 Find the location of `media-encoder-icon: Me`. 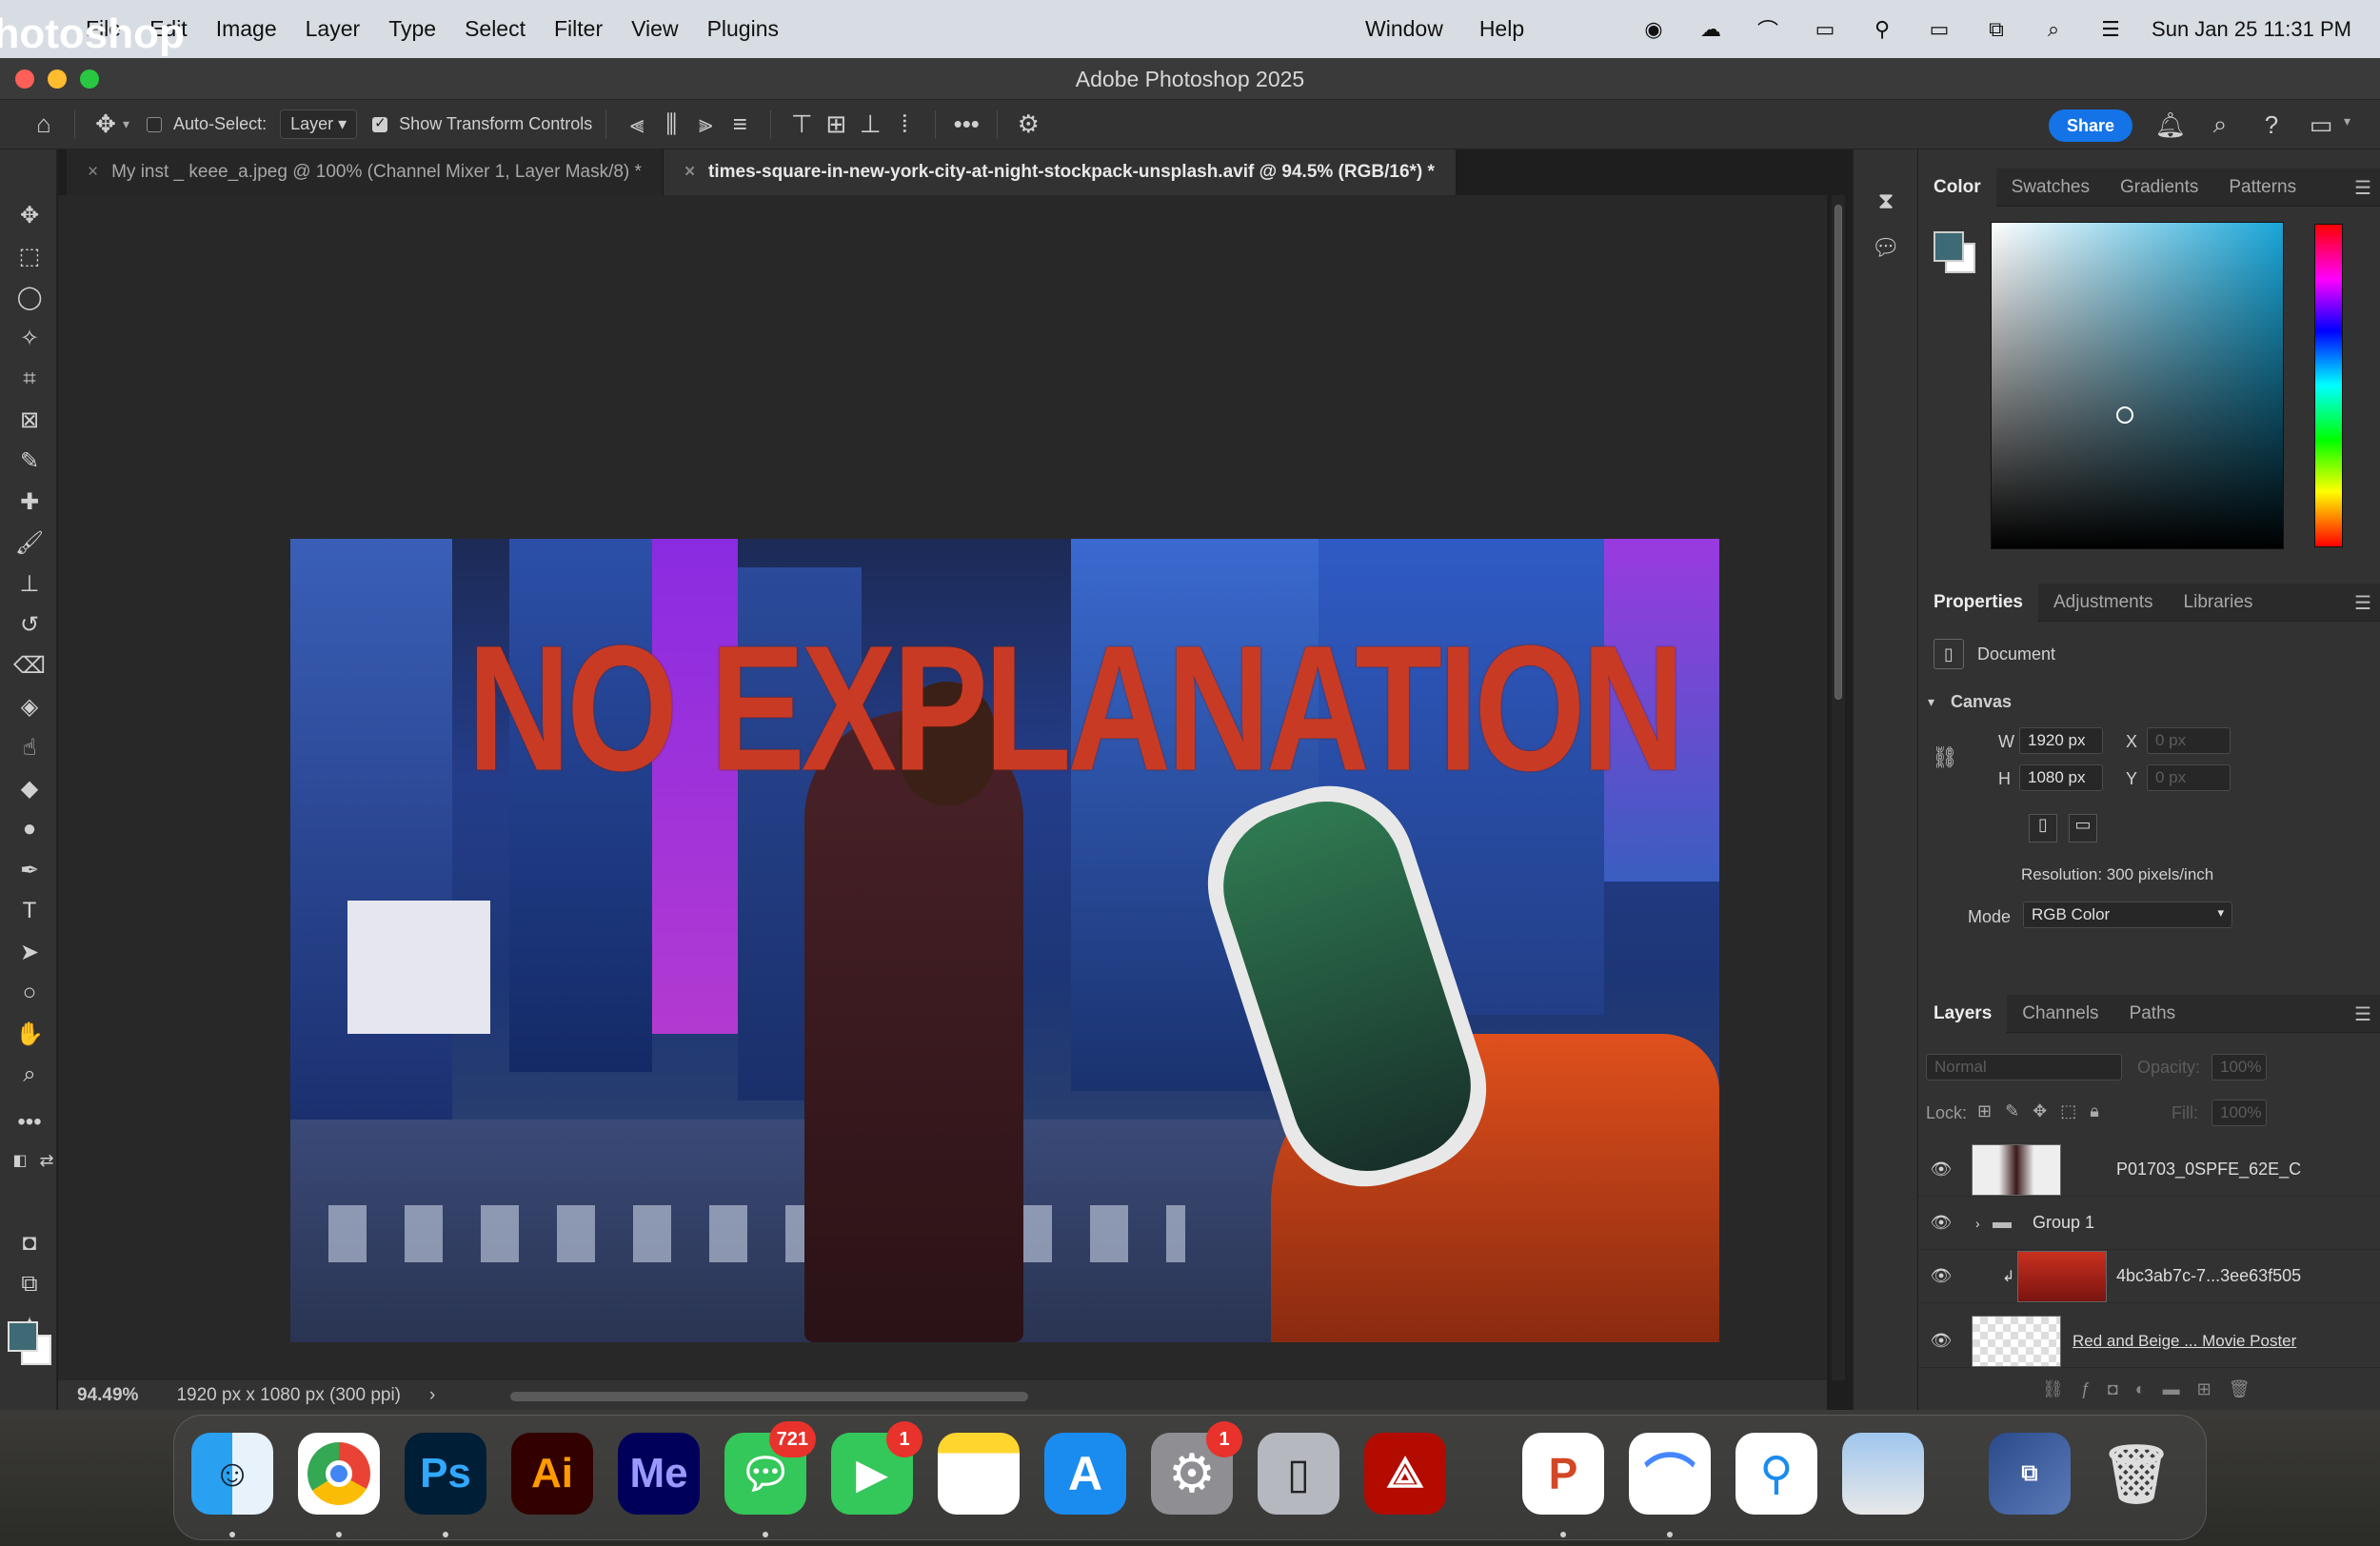

media-encoder-icon: Me is located at coordinates (659, 1474).